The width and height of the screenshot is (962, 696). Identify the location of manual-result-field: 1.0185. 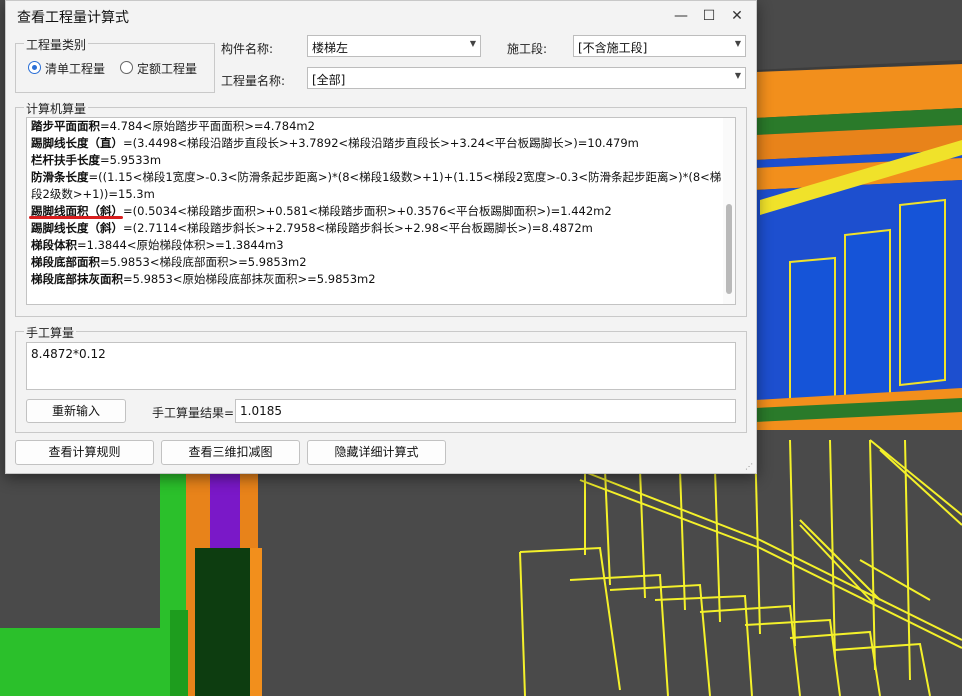
(485, 411).